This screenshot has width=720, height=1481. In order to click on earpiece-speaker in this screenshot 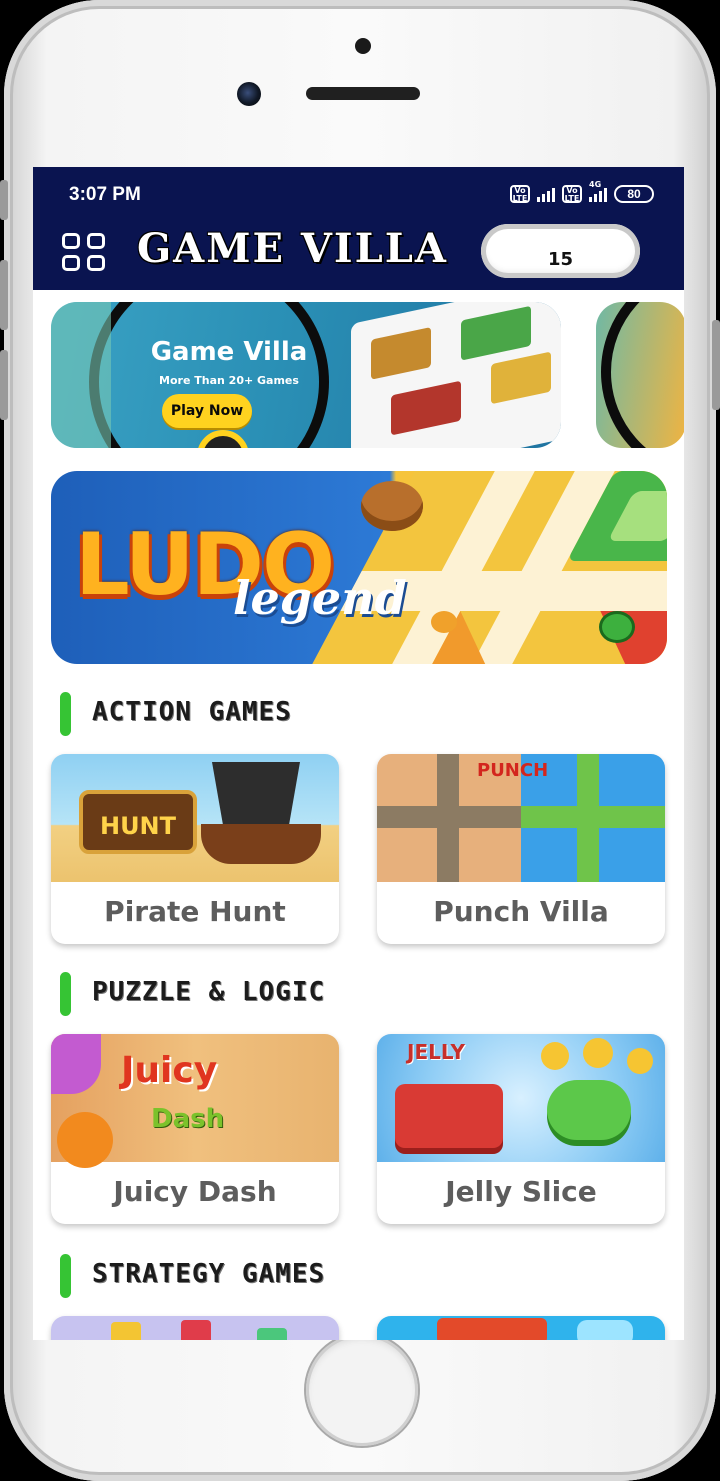, I will do `click(363, 93)`.